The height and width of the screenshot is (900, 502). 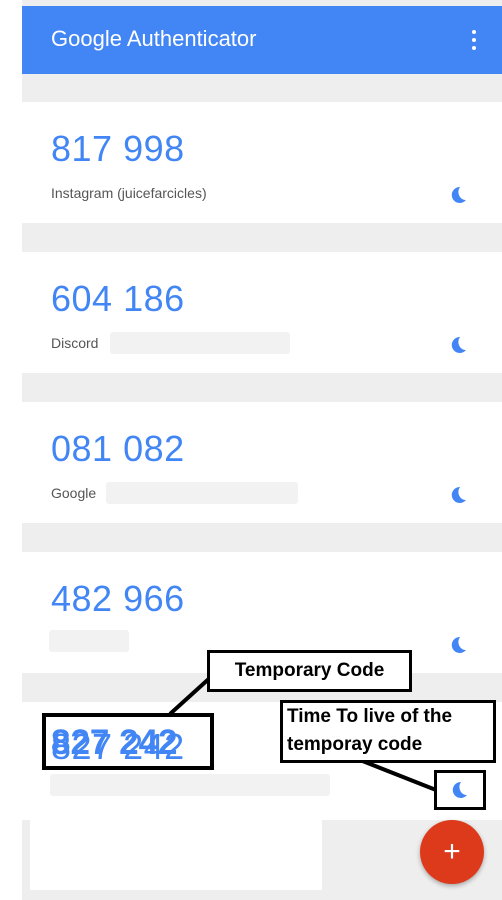 I want to click on highlight-box-timer, so click(x=460, y=790).